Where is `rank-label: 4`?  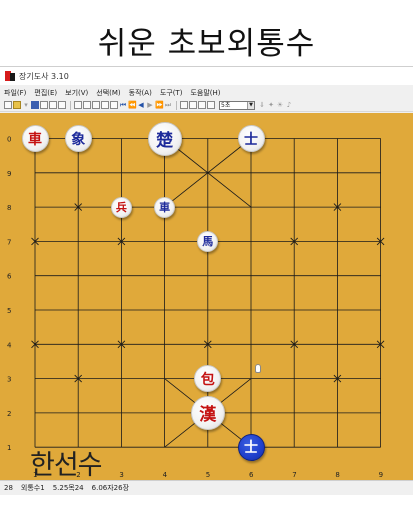 rank-label: 4 is located at coordinates (9, 345).